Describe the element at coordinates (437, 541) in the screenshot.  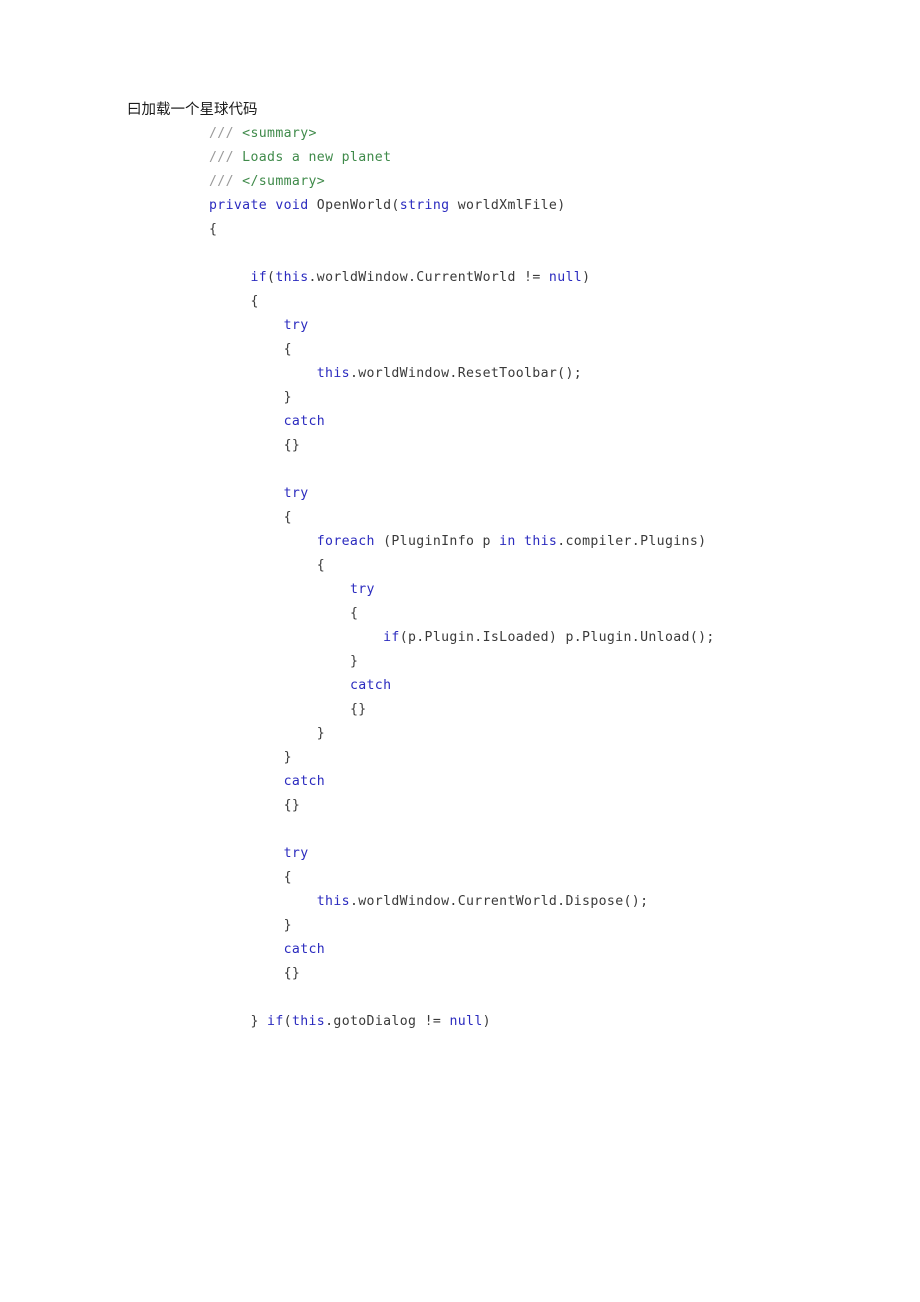
I see `code-token-pl: (PluginInfo p` at that location.